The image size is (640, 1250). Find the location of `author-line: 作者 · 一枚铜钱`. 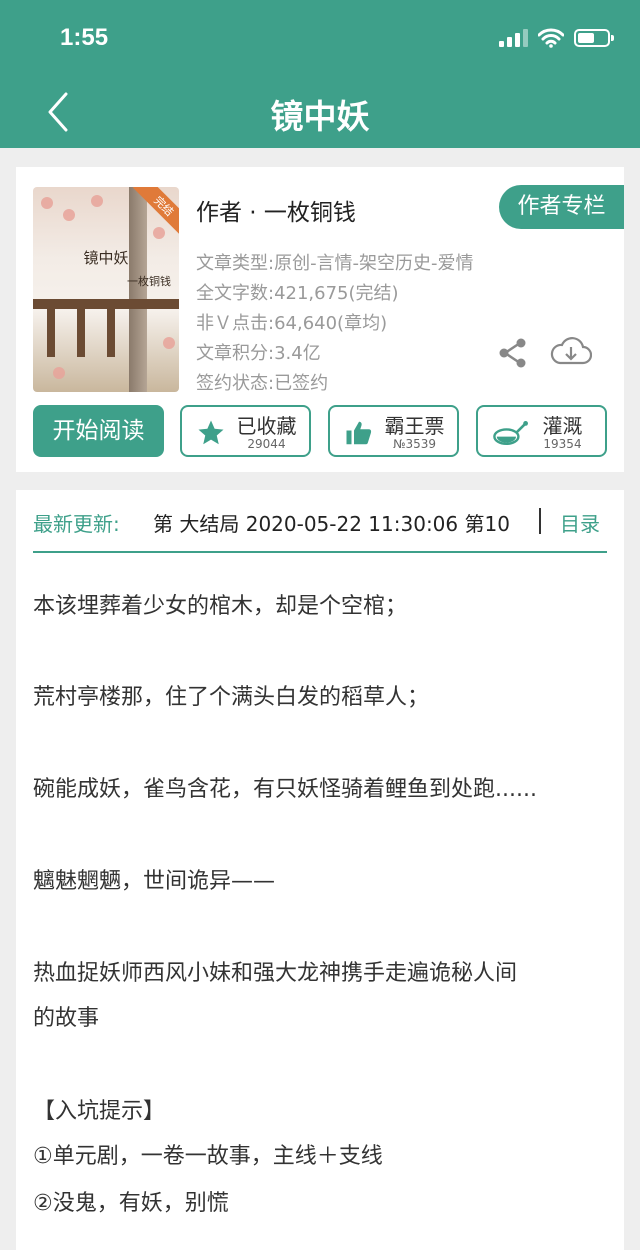

author-line: 作者 · 一枚铜钱 is located at coordinates (276, 210).